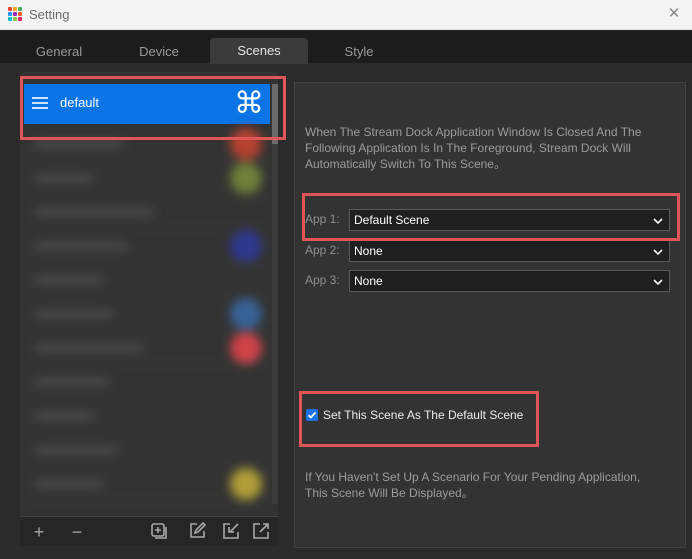  What do you see at coordinates (509, 251) in the screenshot?
I see `app-2-select: None` at bounding box center [509, 251].